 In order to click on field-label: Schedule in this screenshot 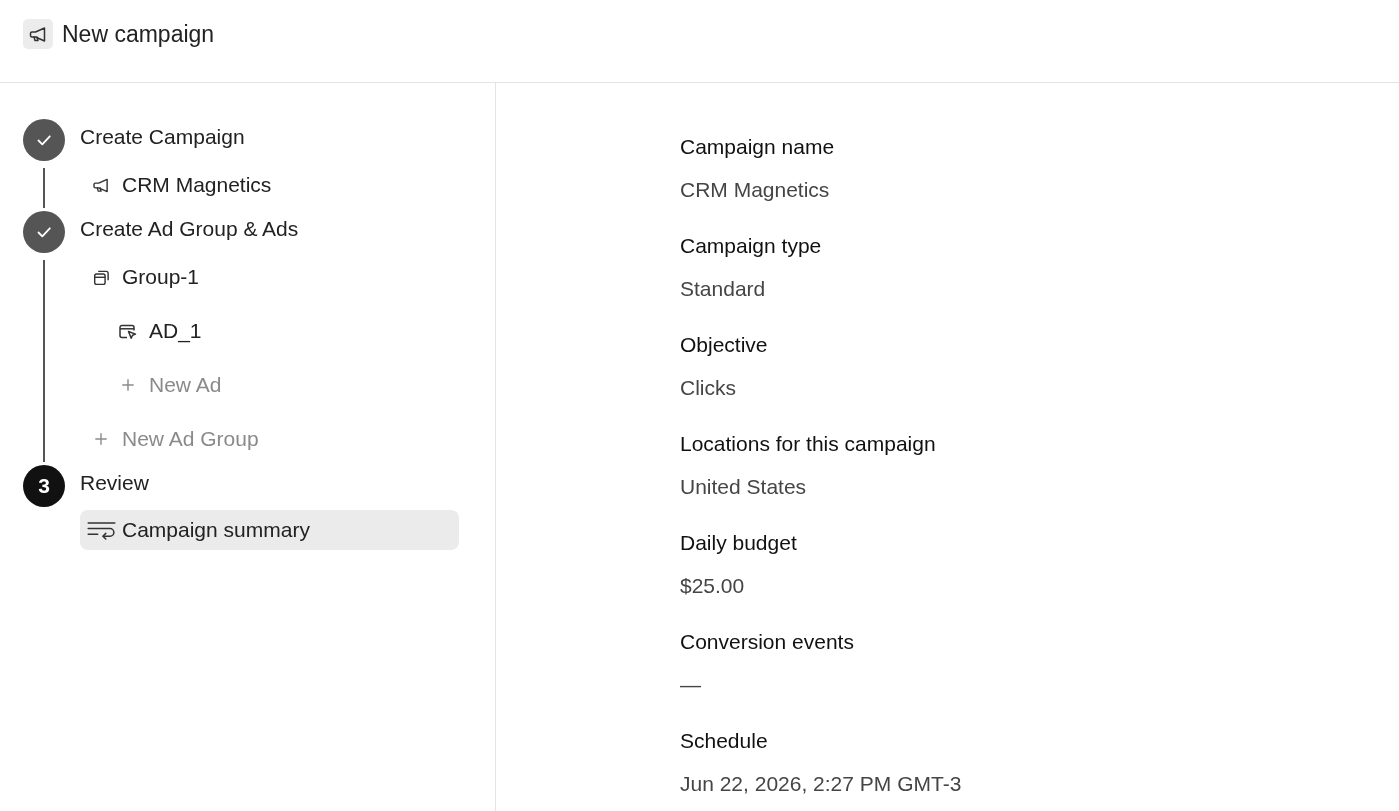, I will do `click(724, 741)`.